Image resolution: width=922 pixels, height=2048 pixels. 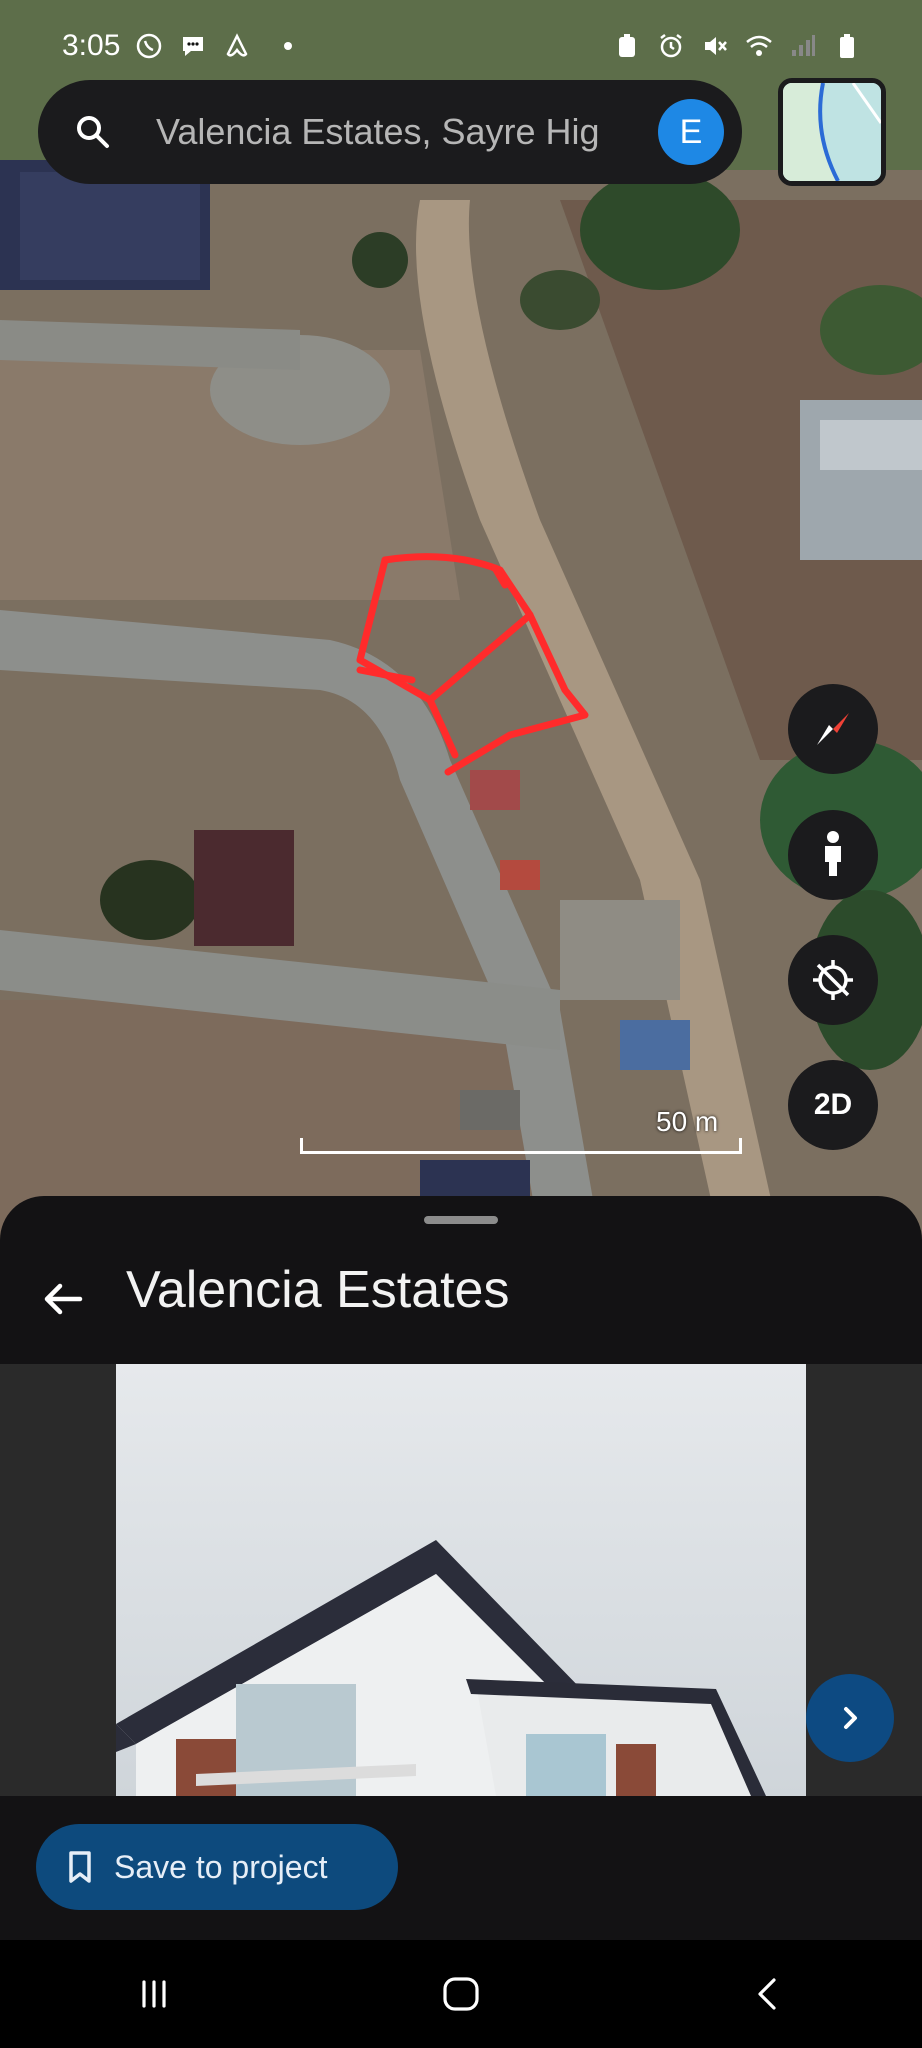 I want to click on search-bar: Valencia Estates, Sayre Hig E, so click(x=390, y=132).